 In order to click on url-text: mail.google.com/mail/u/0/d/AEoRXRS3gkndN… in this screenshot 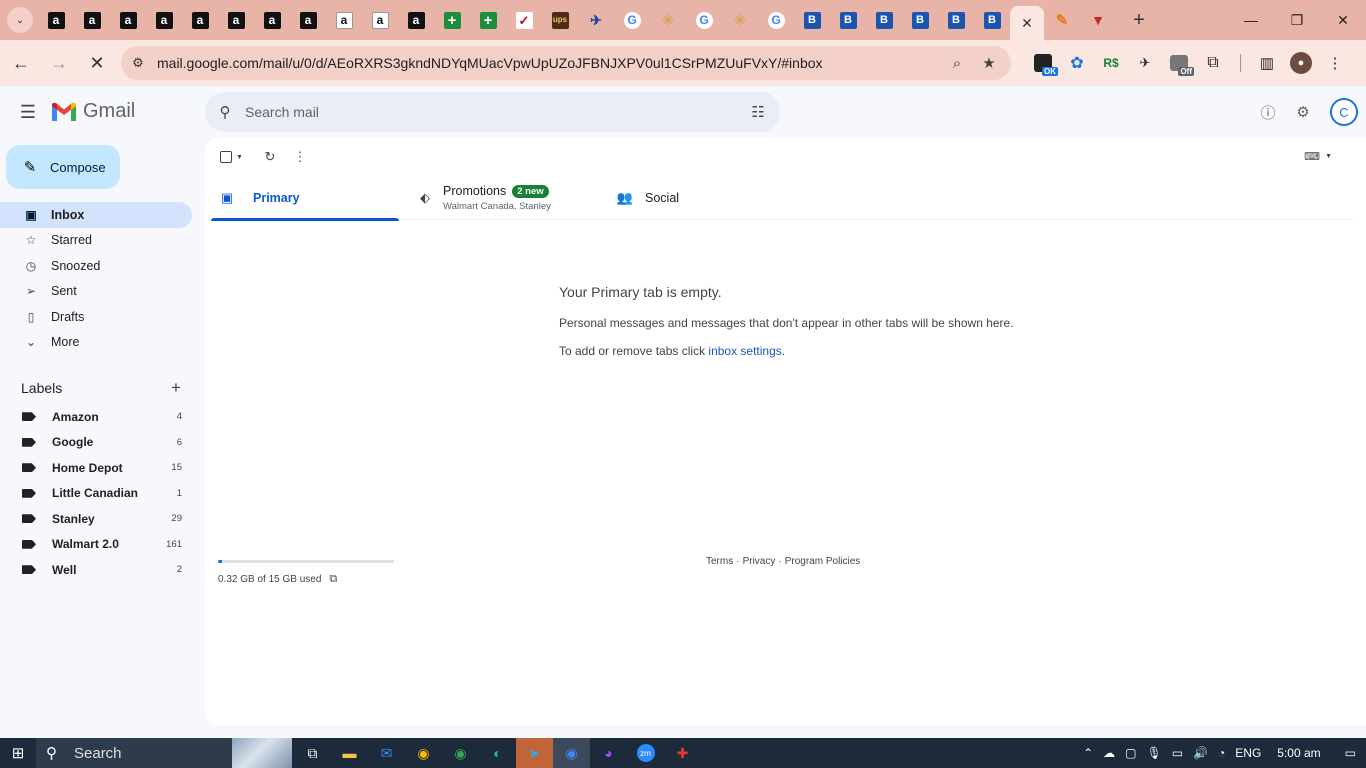, I will do `click(542, 63)`.